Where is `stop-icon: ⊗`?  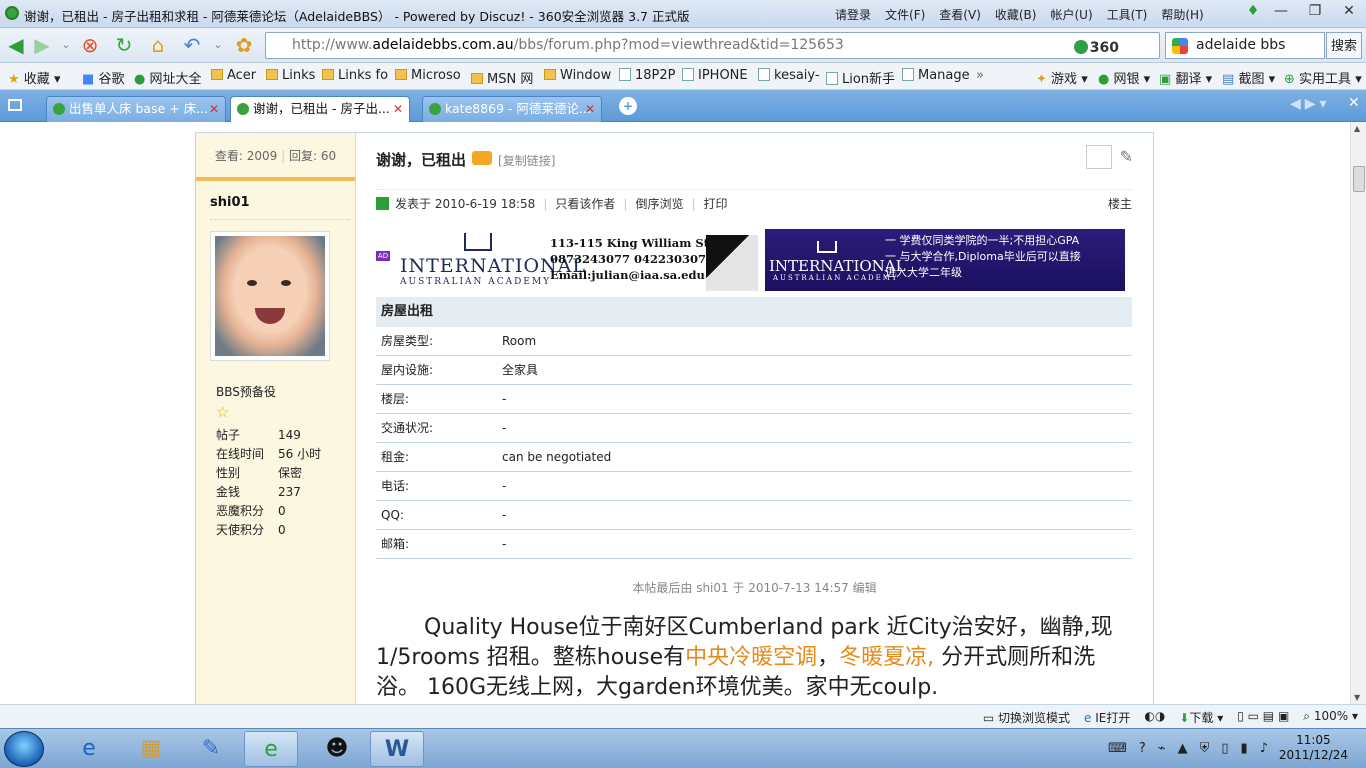
stop-icon: ⊗ is located at coordinates (90, 45).